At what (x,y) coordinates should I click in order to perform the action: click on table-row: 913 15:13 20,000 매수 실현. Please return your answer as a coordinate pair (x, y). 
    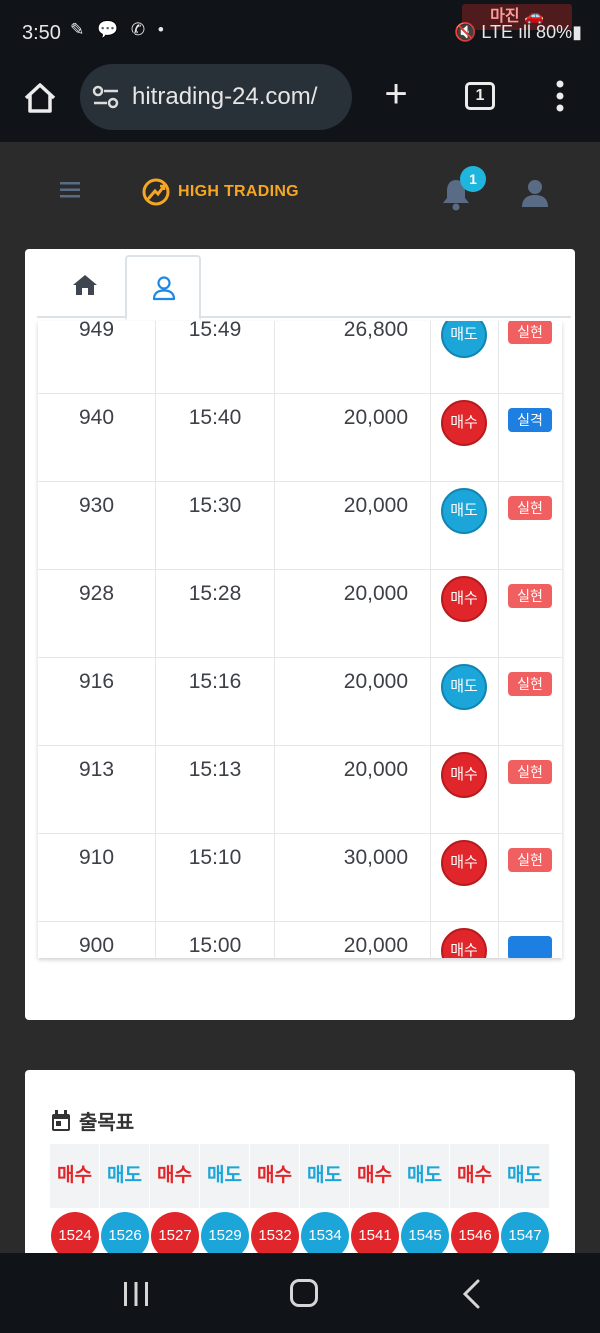
    Looking at the image, I should click on (300, 790).